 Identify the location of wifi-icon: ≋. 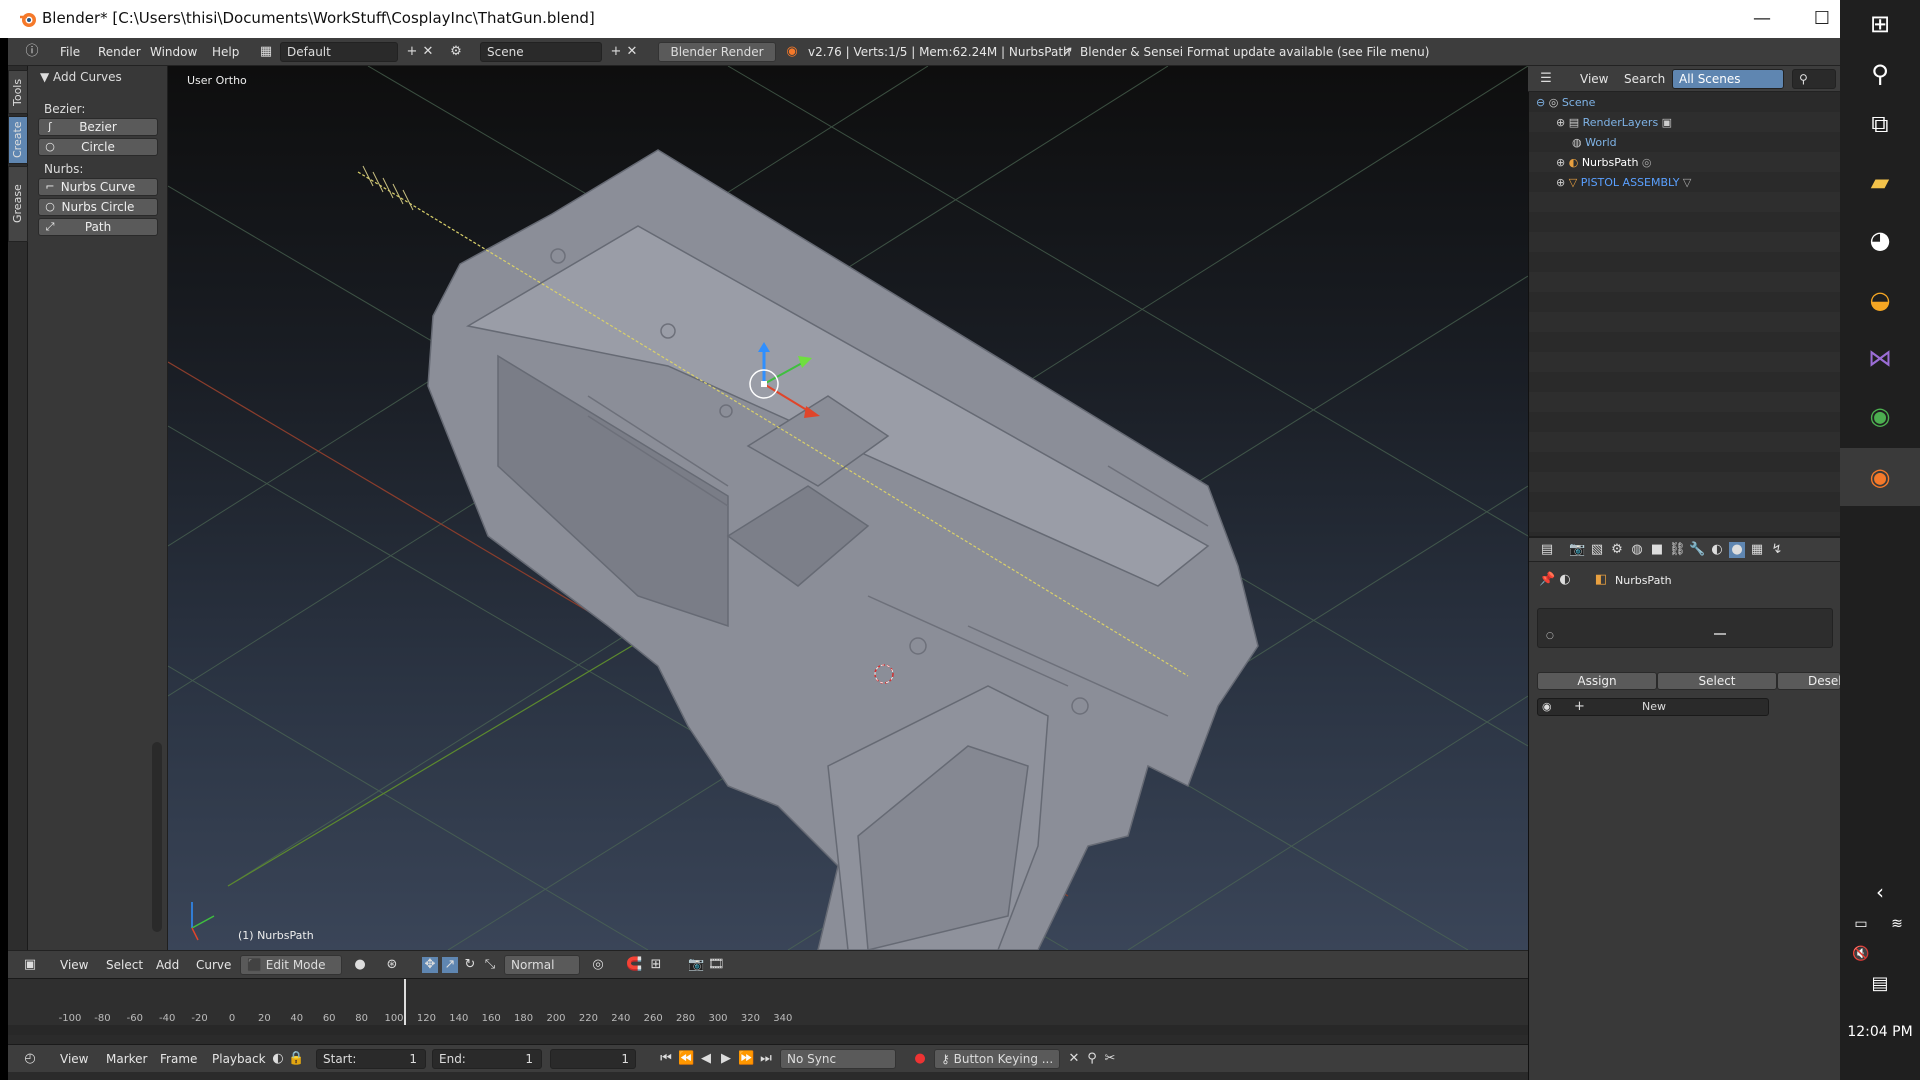
(1897, 924).